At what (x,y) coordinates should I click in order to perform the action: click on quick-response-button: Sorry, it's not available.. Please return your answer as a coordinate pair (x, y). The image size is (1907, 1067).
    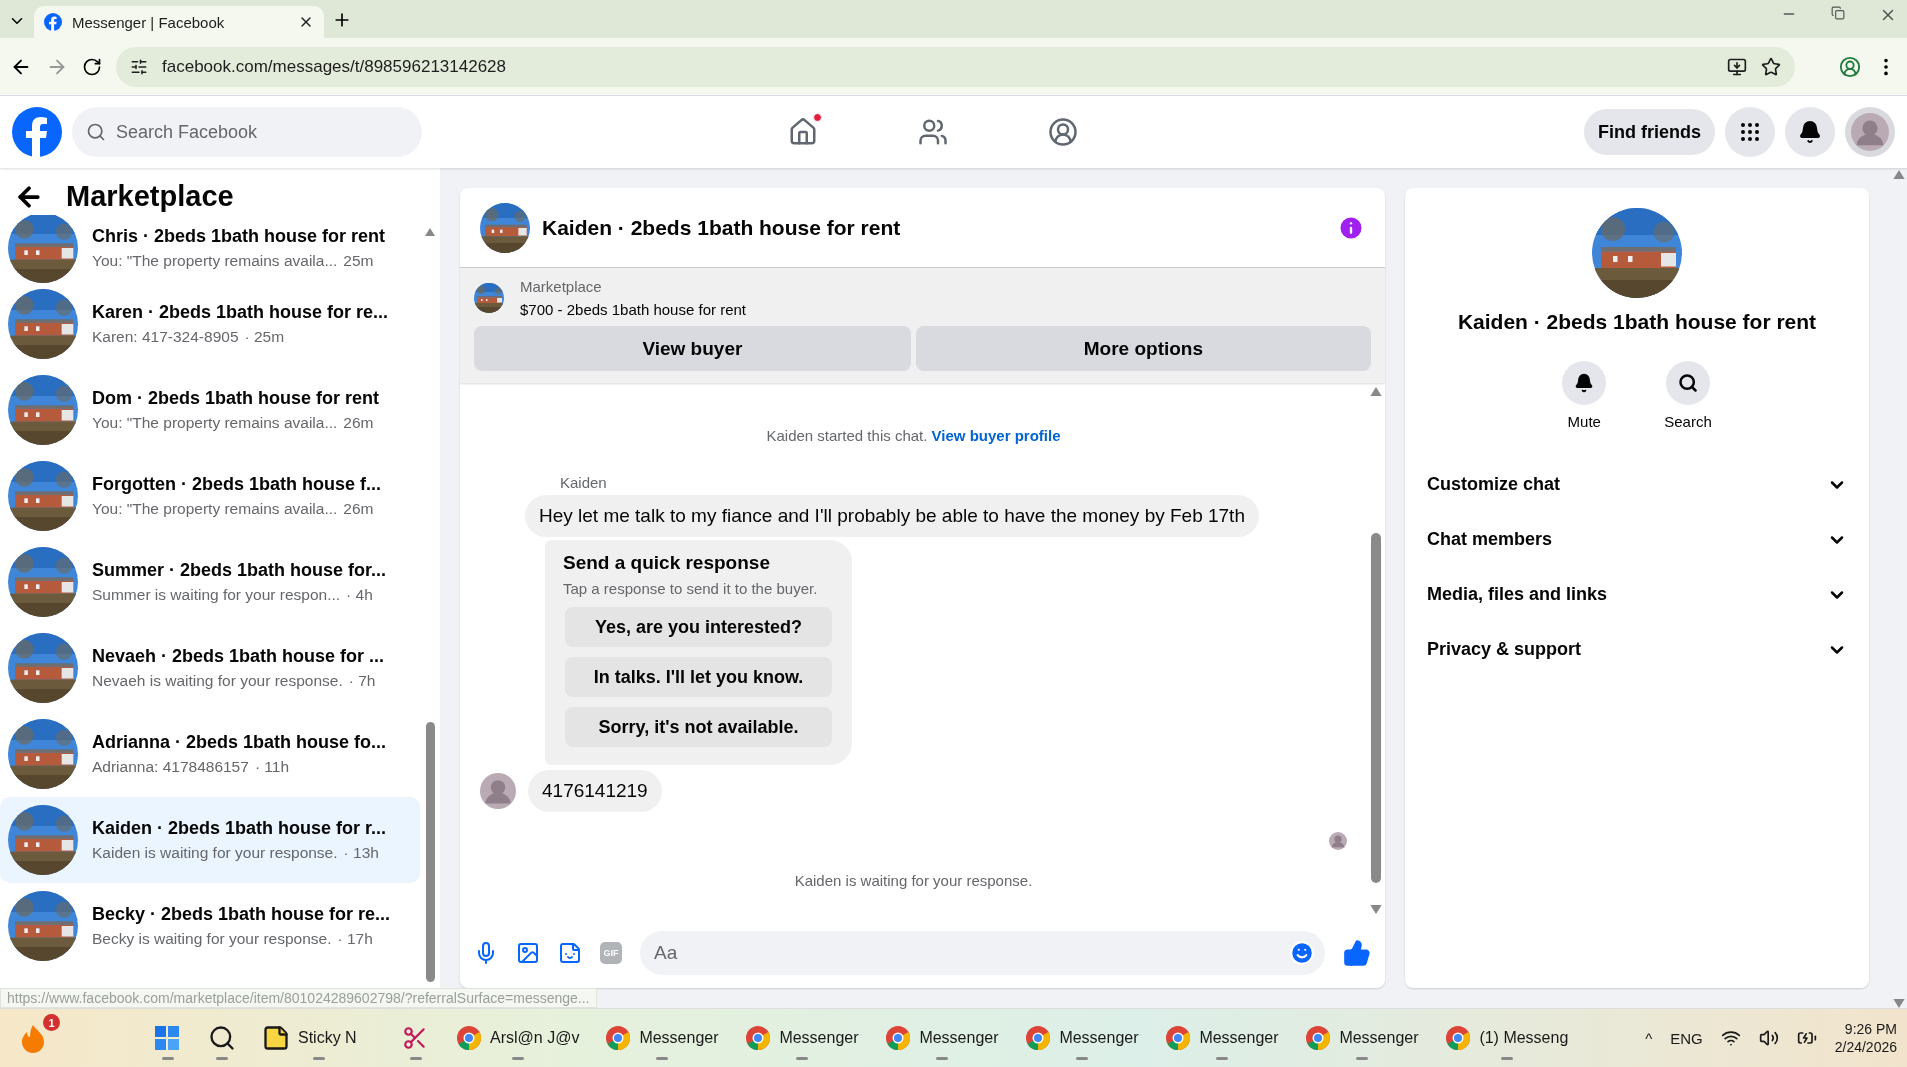
    Looking at the image, I should click on (698, 727).